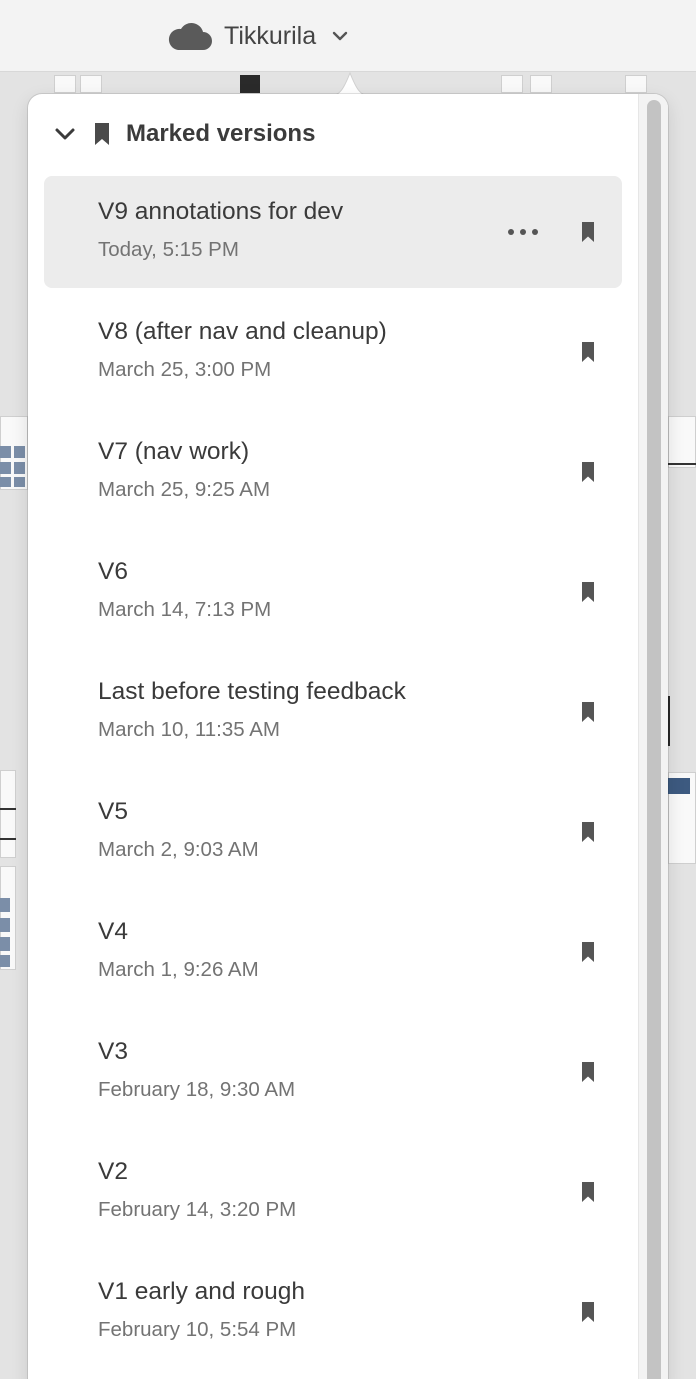  What do you see at coordinates (184, 489) in the screenshot?
I see `version-date: March 25, 9:25 AM` at bounding box center [184, 489].